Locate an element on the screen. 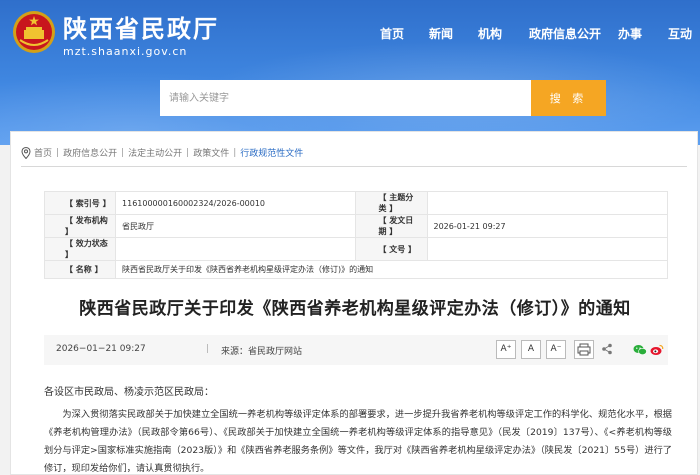 The height and width of the screenshot is (475, 700). doc-number-label: 【 文号 】 is located at coordinates (391, 249).